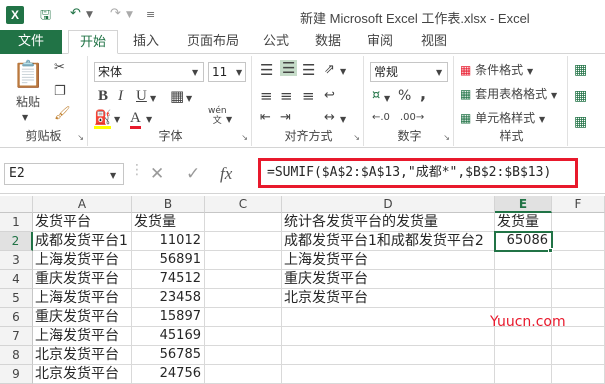 The height and width of the screenshot is (384, 605). Describe the element at coordinates (82, 317) in the screenshot. I see `cell-a6: 重庆发货平台` at that location.